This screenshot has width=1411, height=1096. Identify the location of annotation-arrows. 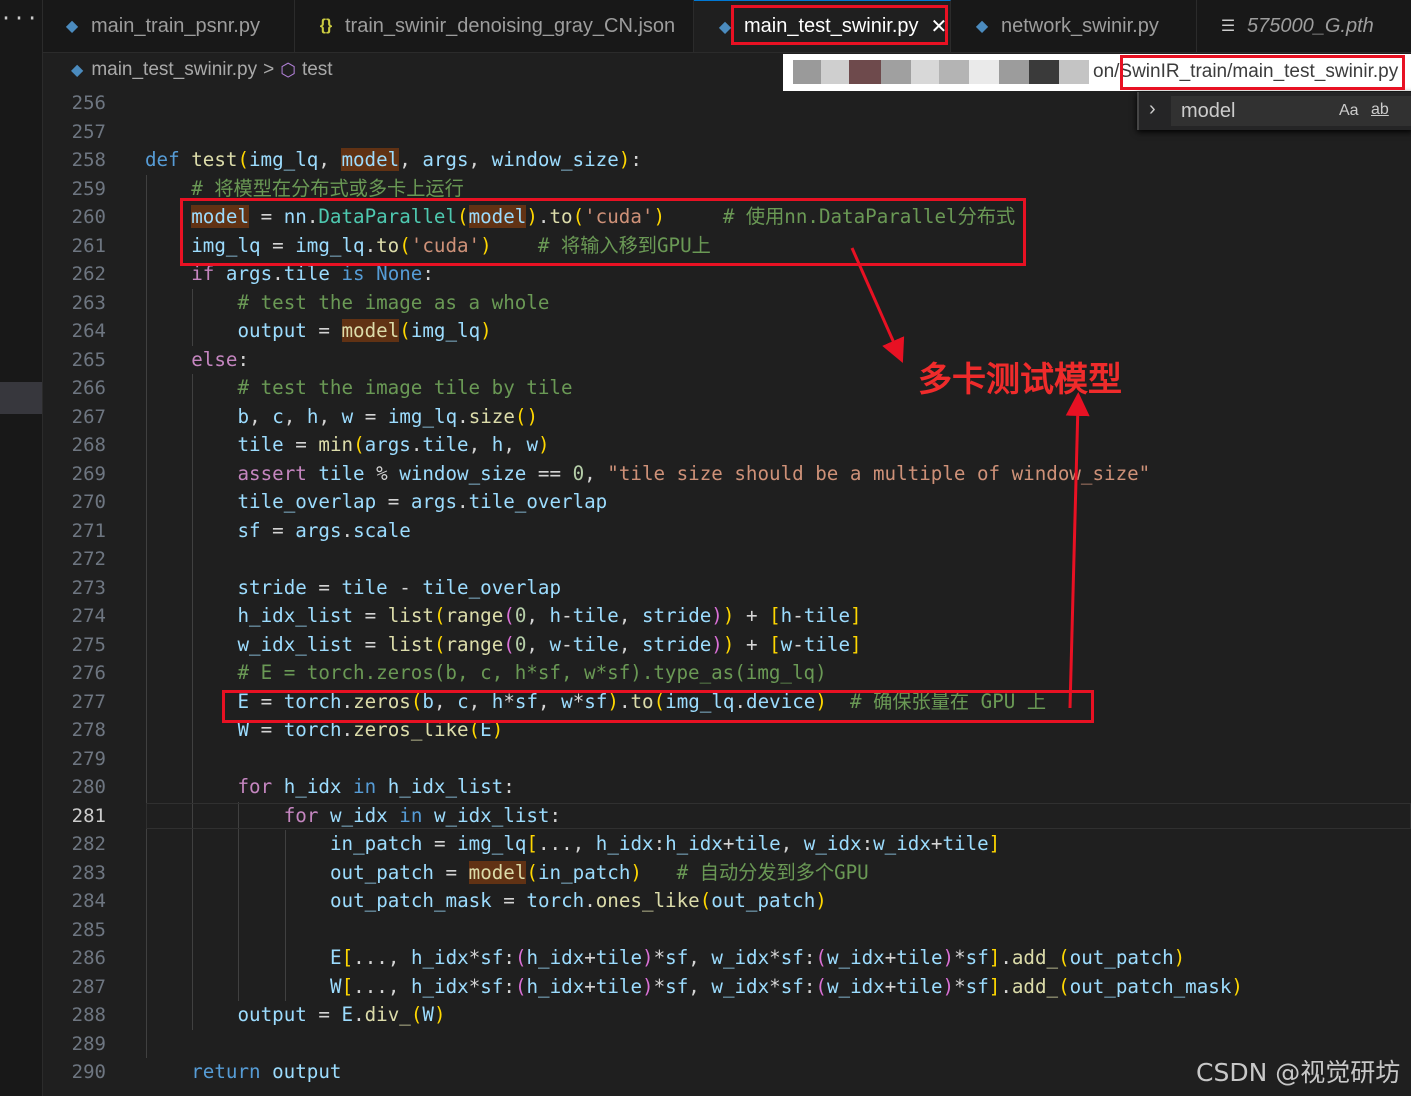
(970, 478).